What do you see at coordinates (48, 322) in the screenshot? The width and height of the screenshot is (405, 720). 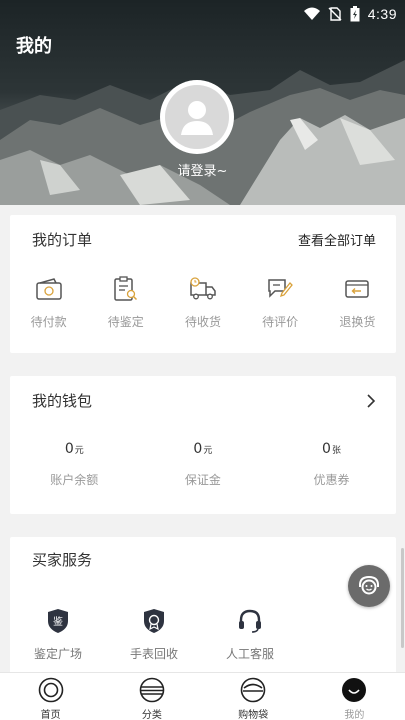 I see `order-item-label: 待付款` at bounding box center [48, 322].